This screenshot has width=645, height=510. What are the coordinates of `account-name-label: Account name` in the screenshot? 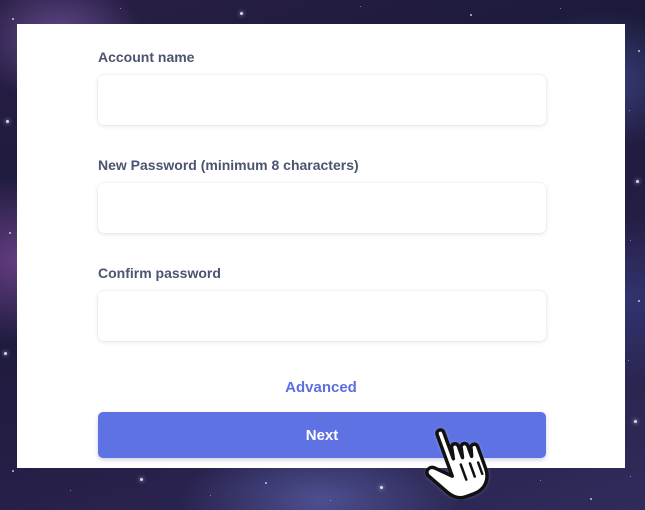 It's located at (146, 57).